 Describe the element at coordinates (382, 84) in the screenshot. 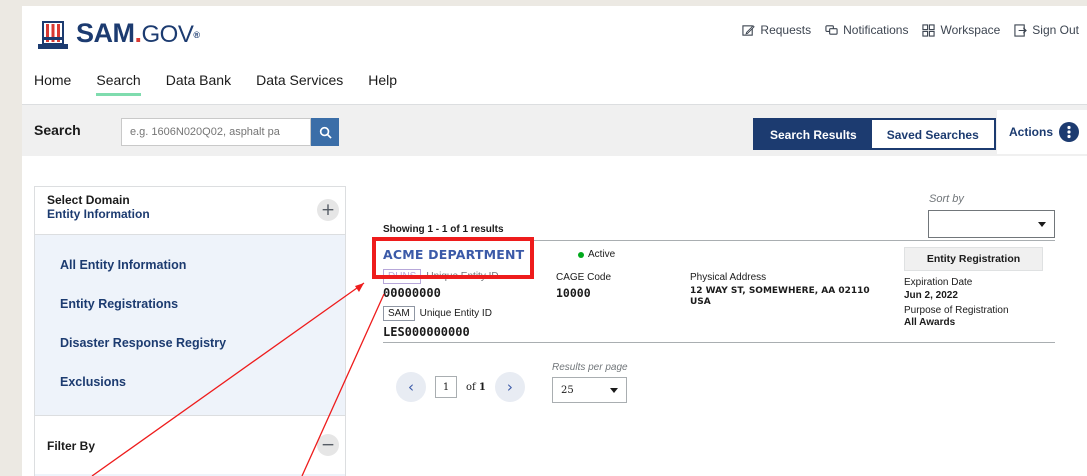

I see `nav-help: Help` at that location.